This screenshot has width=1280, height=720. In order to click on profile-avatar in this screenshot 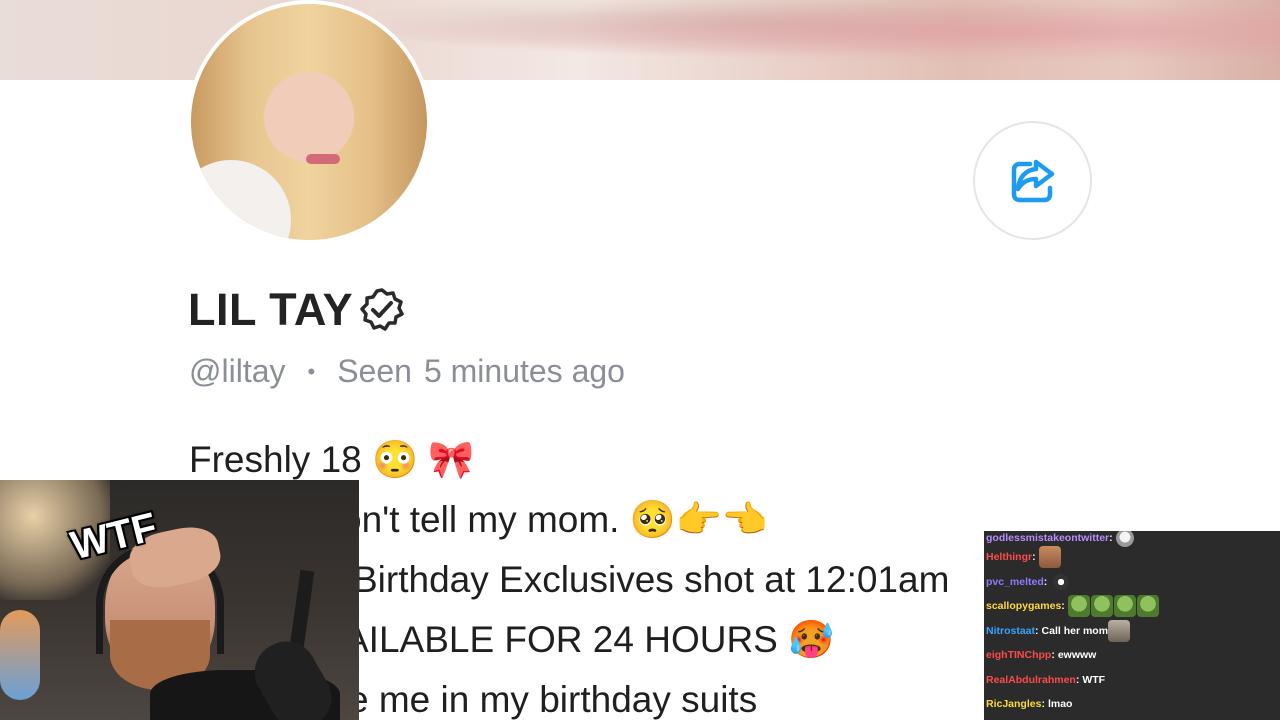, I will do `click(309, 122)`.